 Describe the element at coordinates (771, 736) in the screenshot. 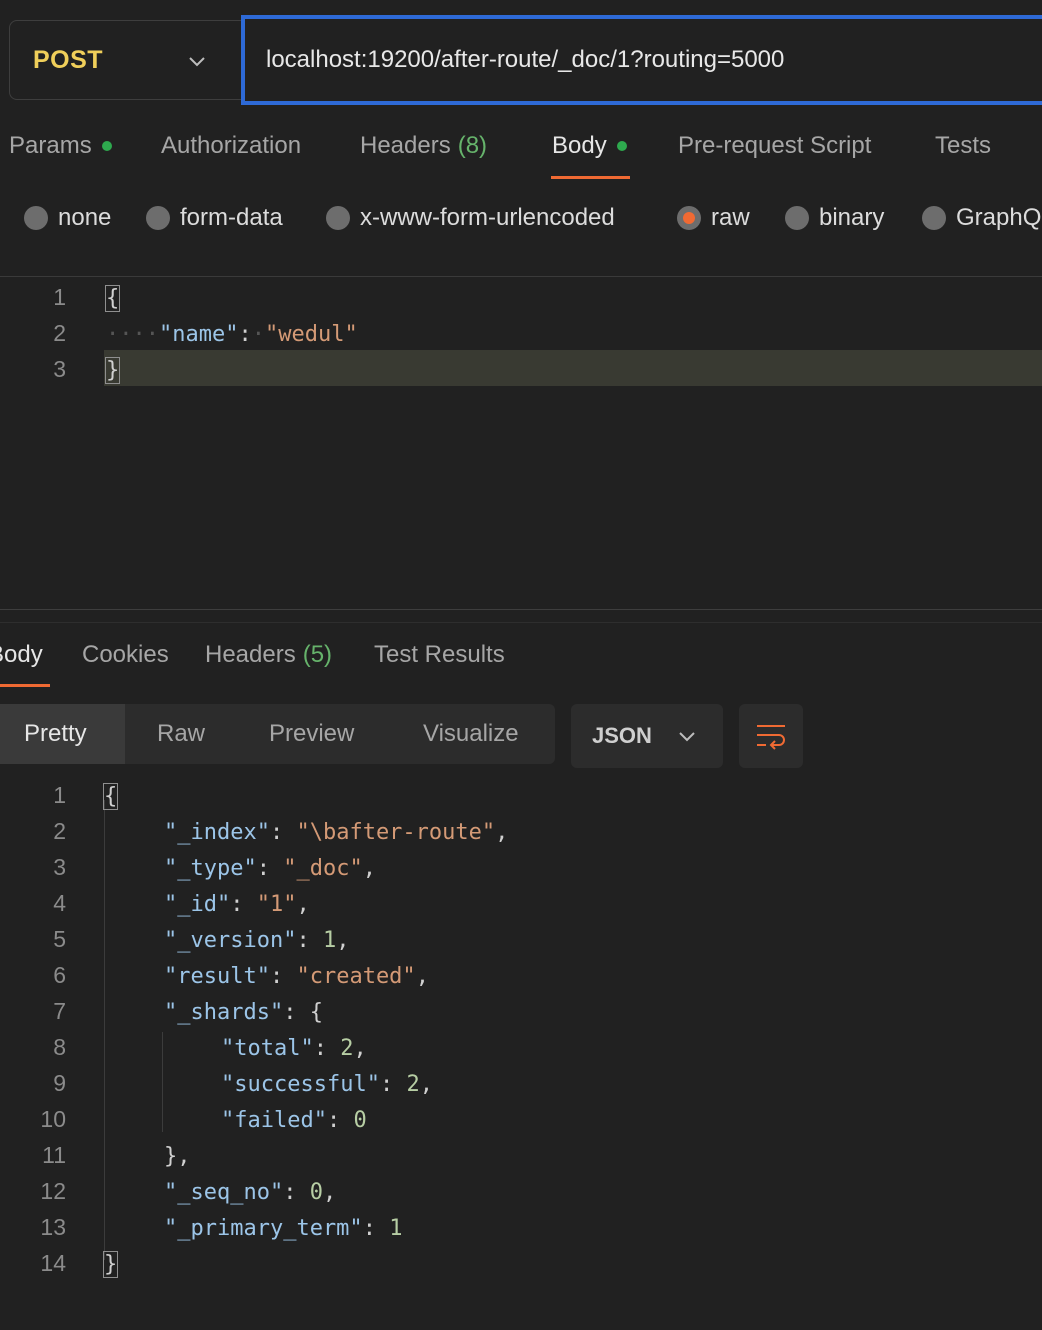

I see `wrap-lines-button` at that location.